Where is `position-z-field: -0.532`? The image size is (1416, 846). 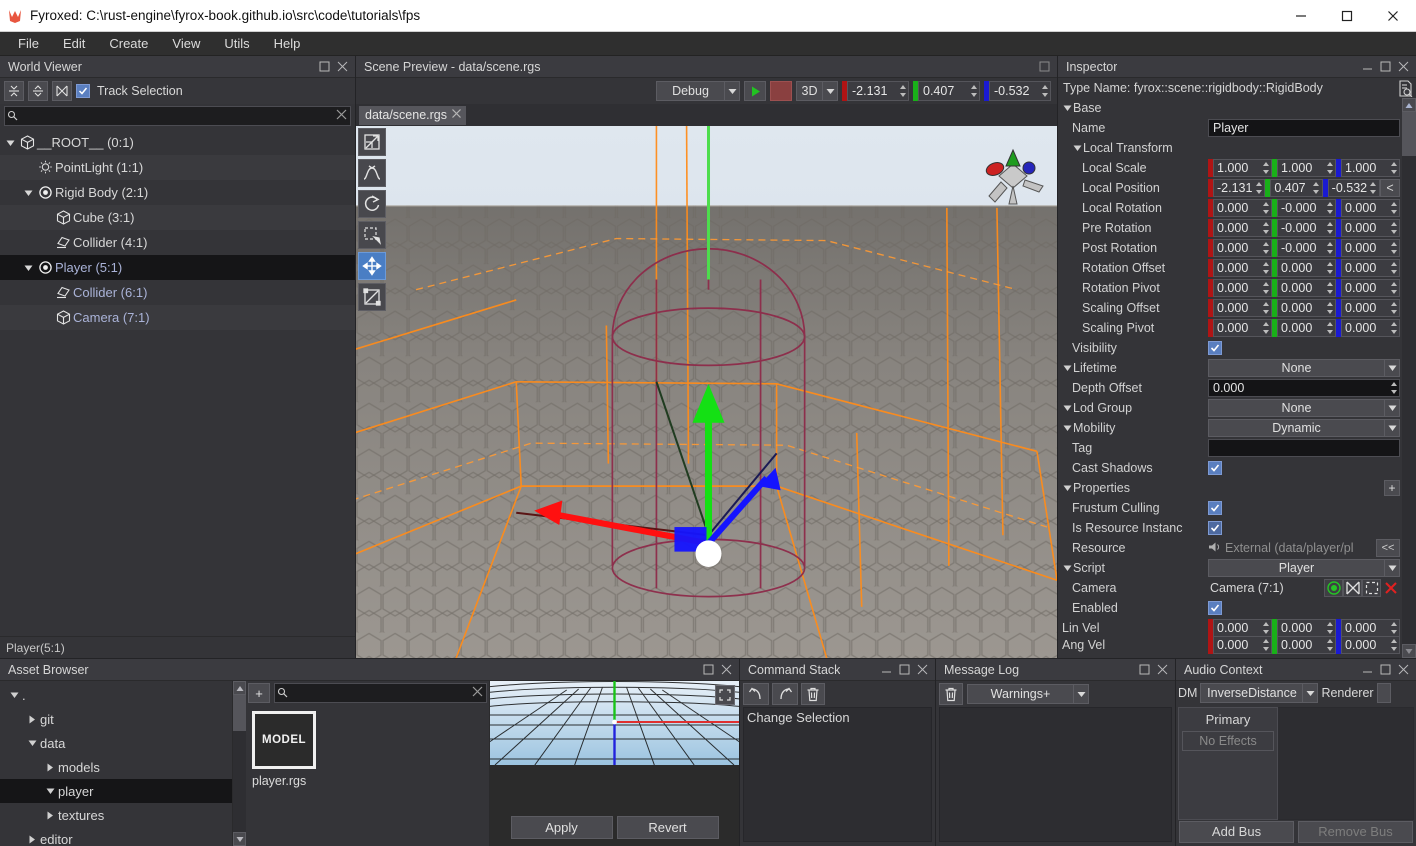 position-z-field: -0.532 is located at coordinates (1017, 91).